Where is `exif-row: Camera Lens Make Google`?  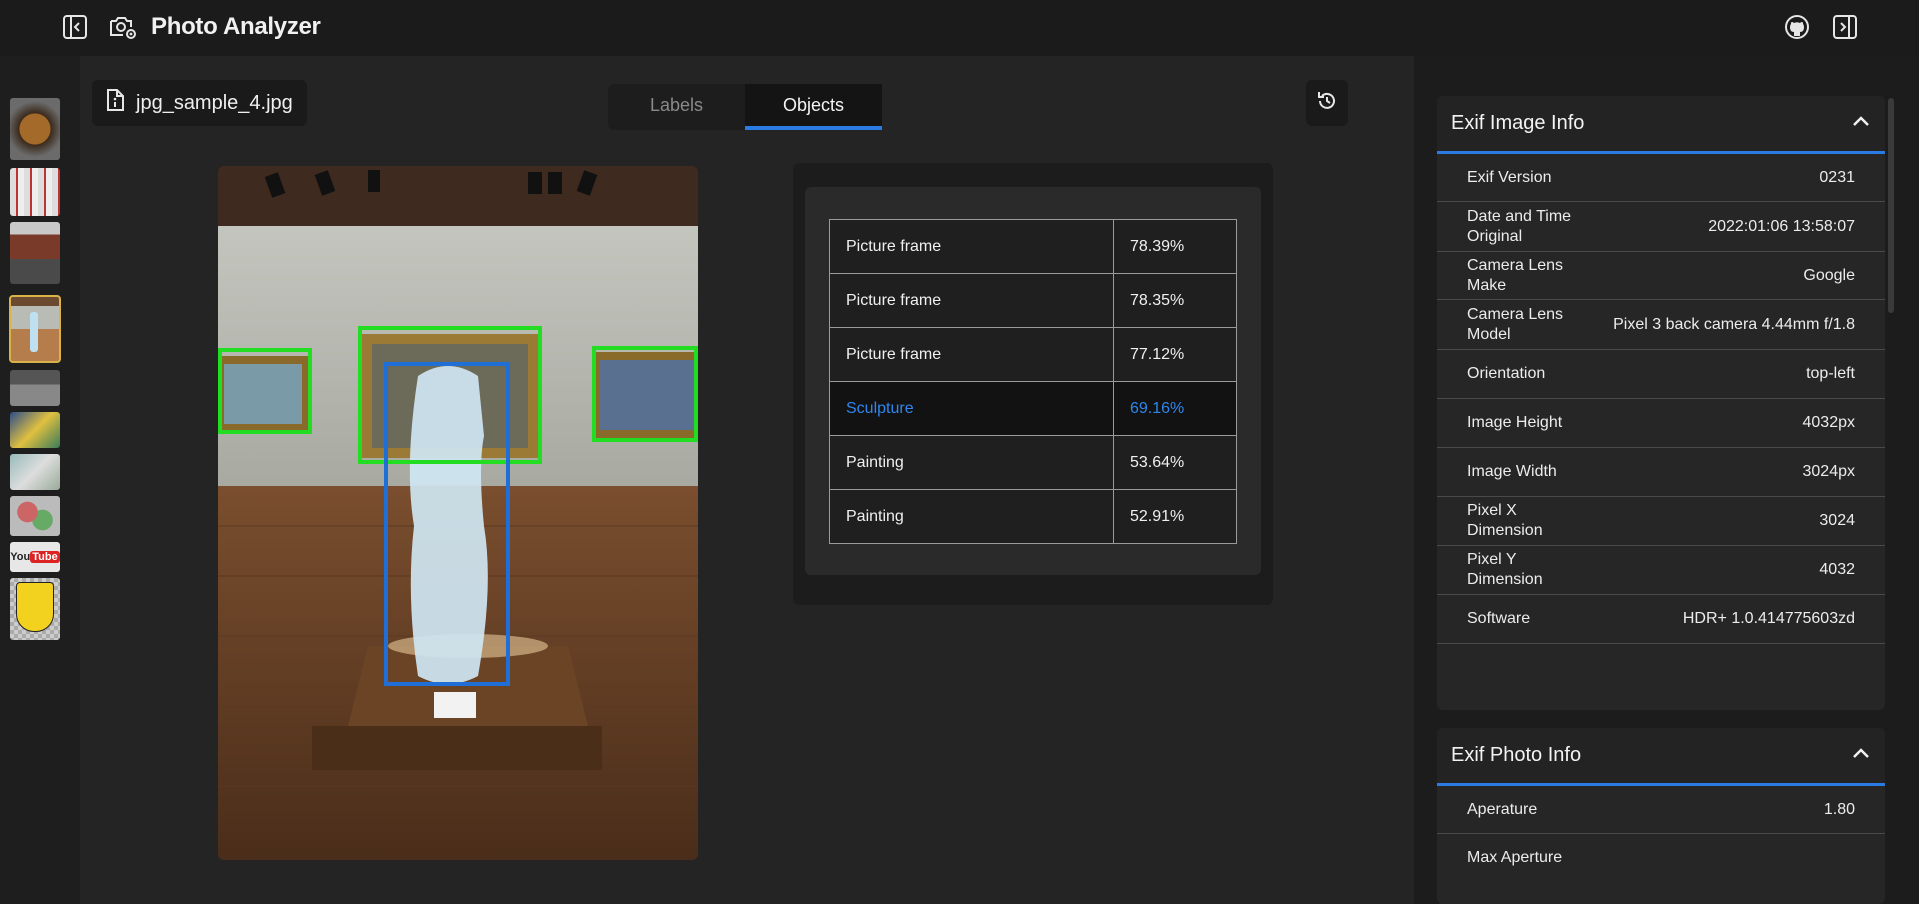 exif-row: Camera Lens Make Google is located at coordinates (1661, 276).